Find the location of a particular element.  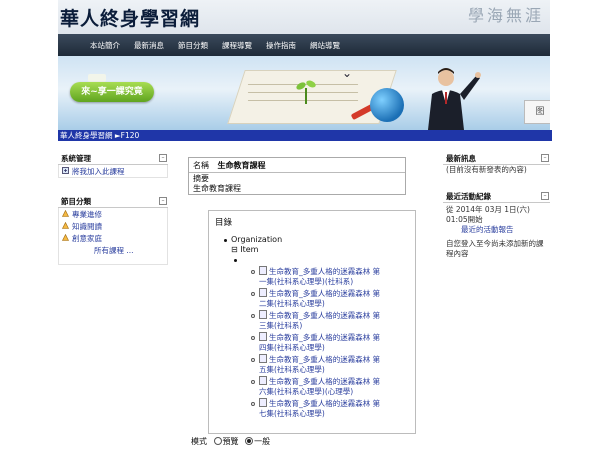

toc-title: 目錄 is located at coordinates (224, 223).